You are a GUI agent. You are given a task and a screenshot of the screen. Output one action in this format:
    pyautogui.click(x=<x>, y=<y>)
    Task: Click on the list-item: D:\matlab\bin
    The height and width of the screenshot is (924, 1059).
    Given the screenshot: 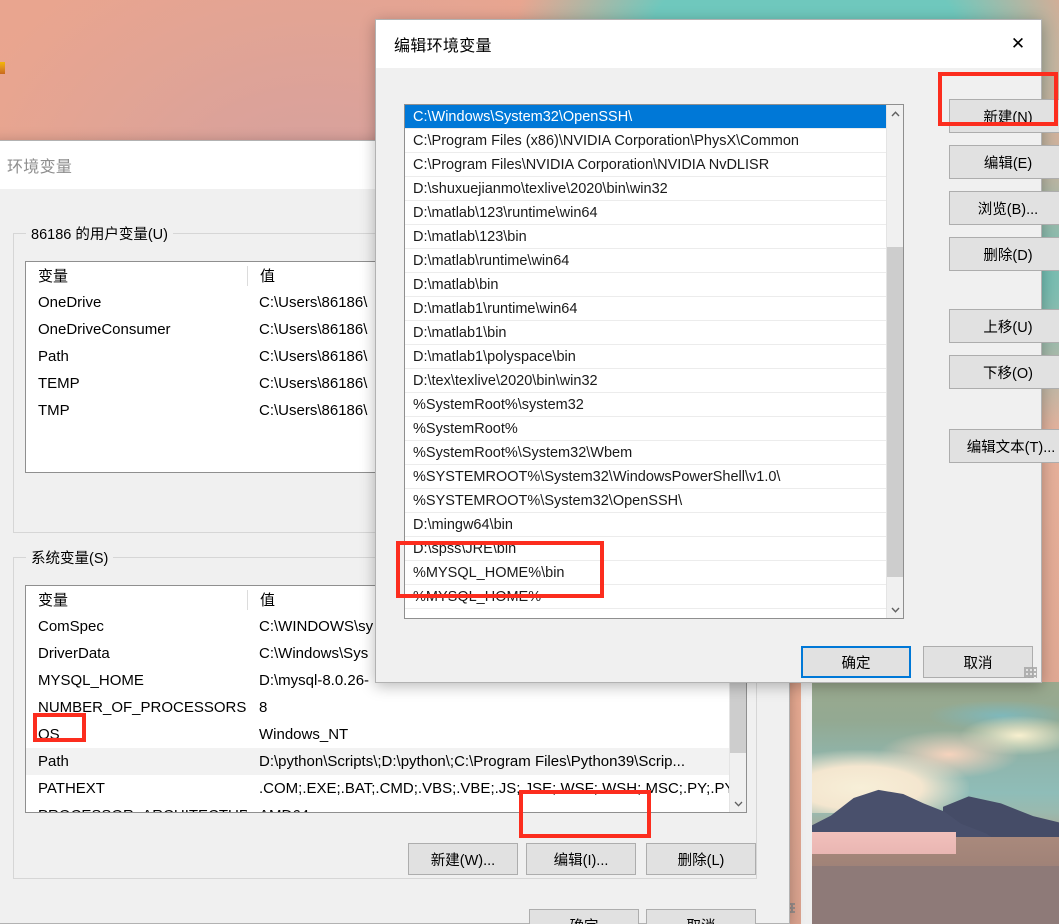 What is the action you would take?
    pyautogui.click(x=645, y=285)
    